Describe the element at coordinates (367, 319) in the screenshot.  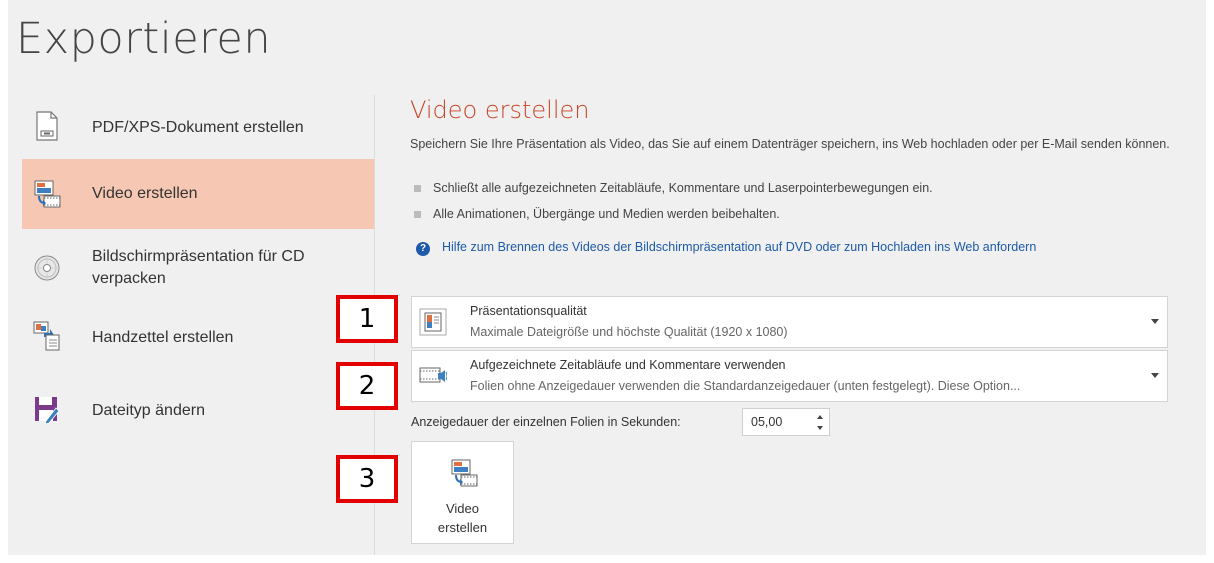
I see `callout-1: 1` at that location.